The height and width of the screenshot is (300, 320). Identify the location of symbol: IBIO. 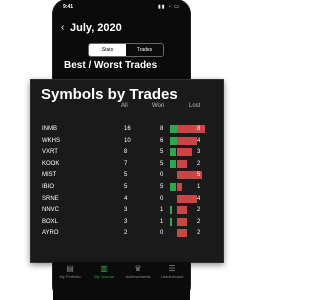
(48, 187).